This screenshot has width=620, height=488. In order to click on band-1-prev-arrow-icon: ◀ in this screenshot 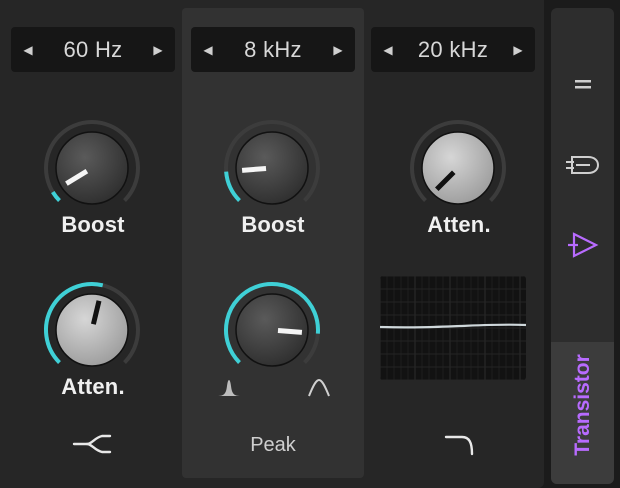, I will do `click(28, 50)`.